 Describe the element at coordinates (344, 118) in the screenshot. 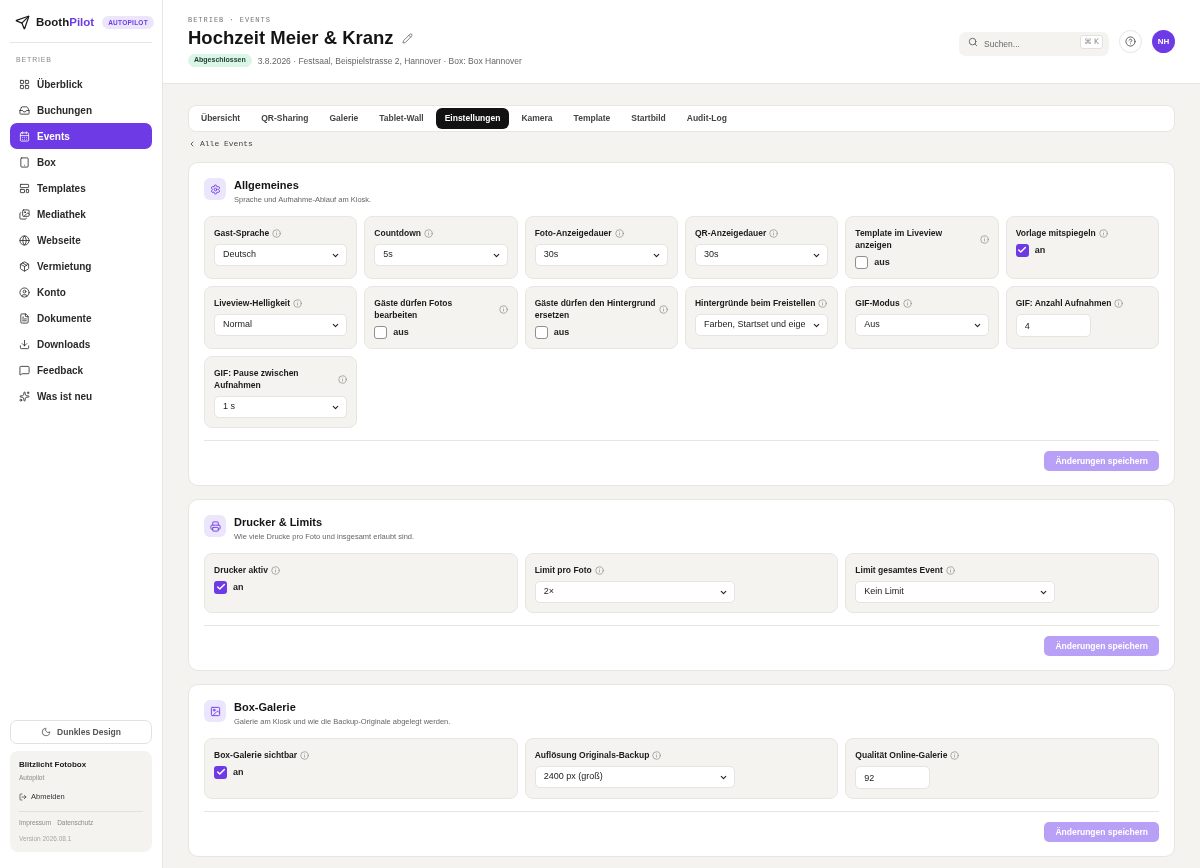

I see `tab: Galerie` at that location.